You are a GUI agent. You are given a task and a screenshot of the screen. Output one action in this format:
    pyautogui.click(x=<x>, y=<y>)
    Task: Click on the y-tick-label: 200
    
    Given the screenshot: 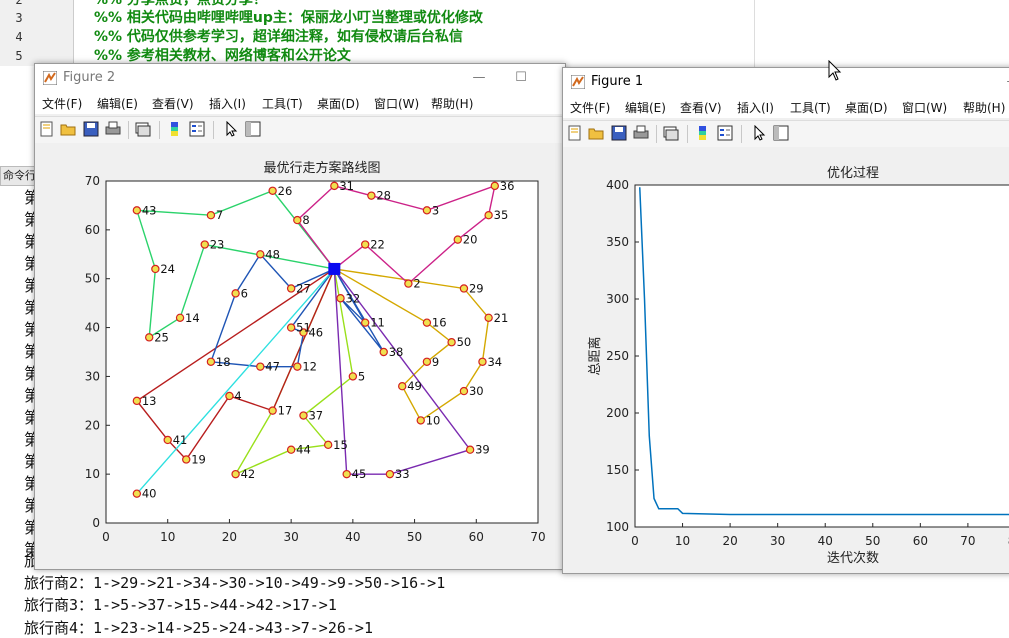 What is the action you would take?
    pyautogui.click(x=617, y=413)
    